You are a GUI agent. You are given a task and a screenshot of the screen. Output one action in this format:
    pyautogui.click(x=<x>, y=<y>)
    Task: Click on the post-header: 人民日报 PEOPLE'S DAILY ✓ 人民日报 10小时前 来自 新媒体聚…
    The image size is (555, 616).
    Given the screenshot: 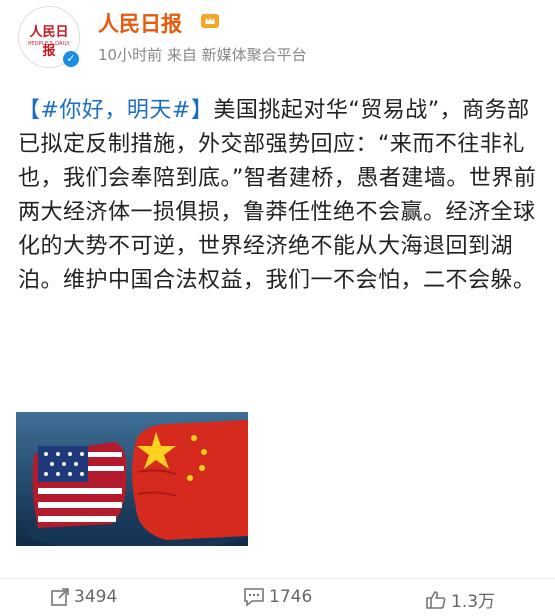 What is the action you would take?
    pyautogui.click(x=278, y=41)
    